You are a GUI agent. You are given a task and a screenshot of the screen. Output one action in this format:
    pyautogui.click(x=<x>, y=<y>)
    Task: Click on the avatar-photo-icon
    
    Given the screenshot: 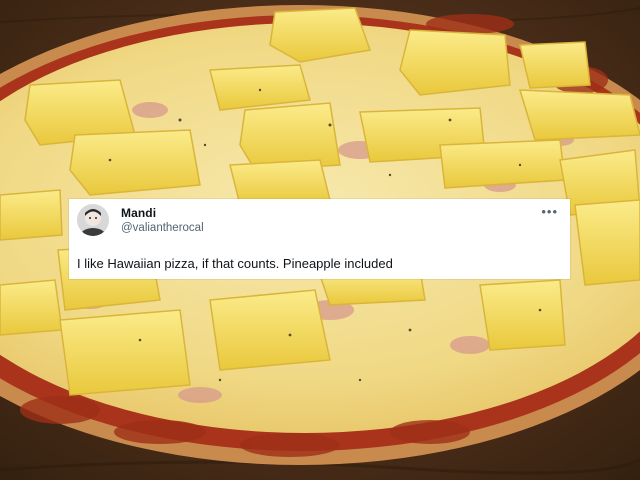 What is the action you would take?
    pyautogui.click(x=93, y=220)
    